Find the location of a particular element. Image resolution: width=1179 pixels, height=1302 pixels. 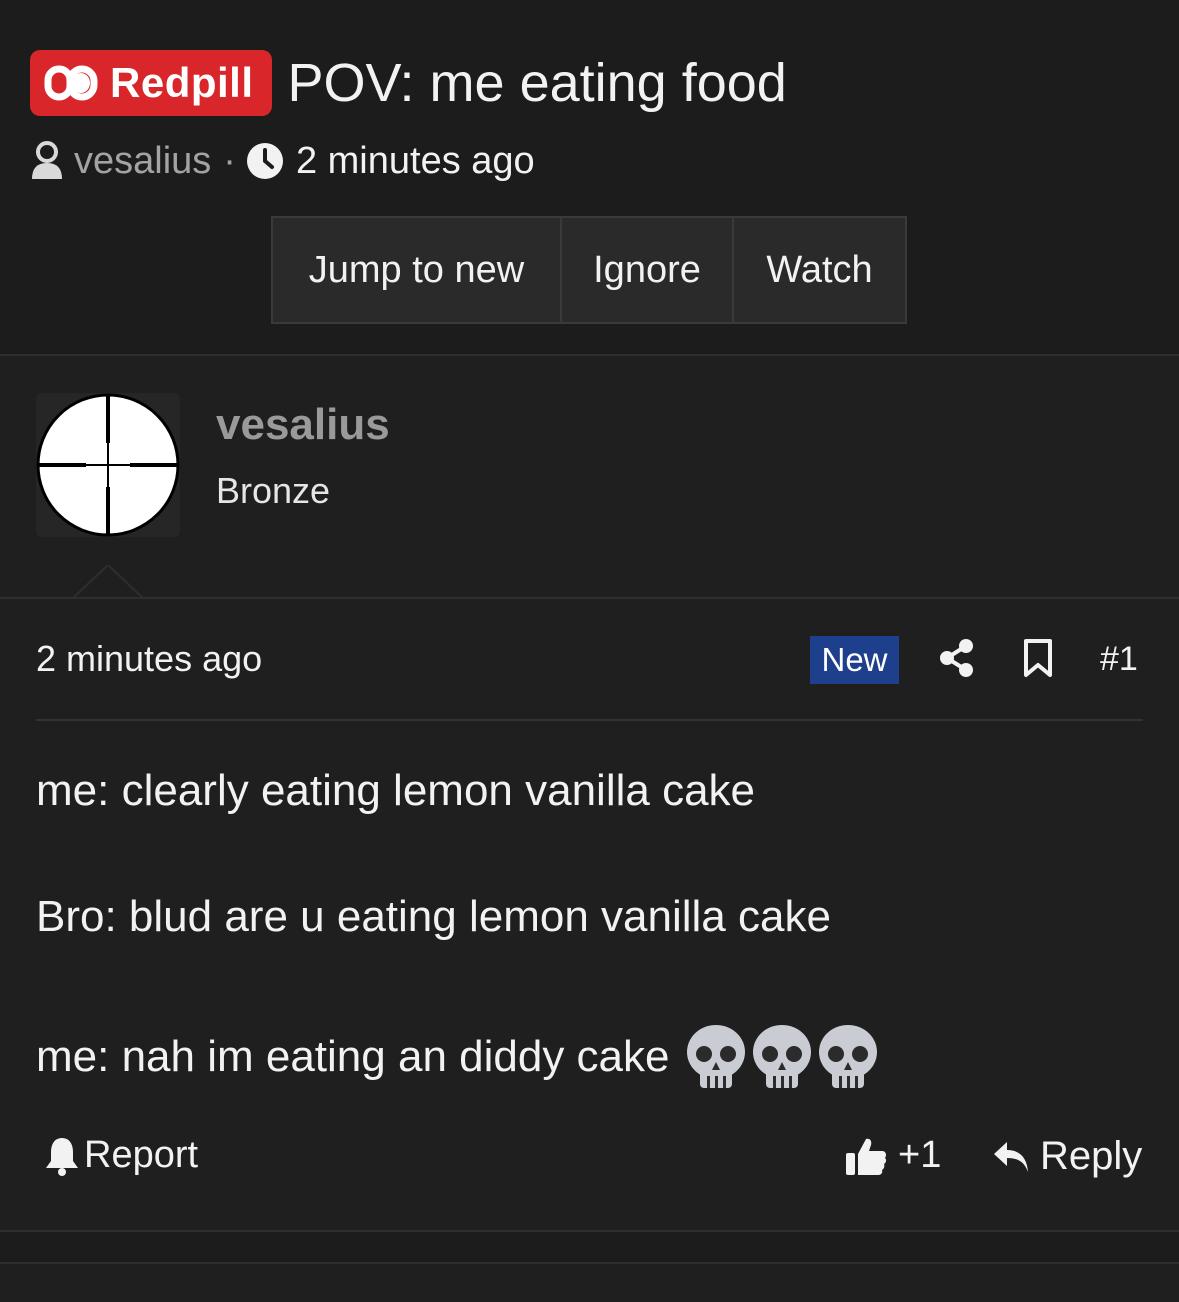

skull-emojis is located at coordinates (783, 1057).